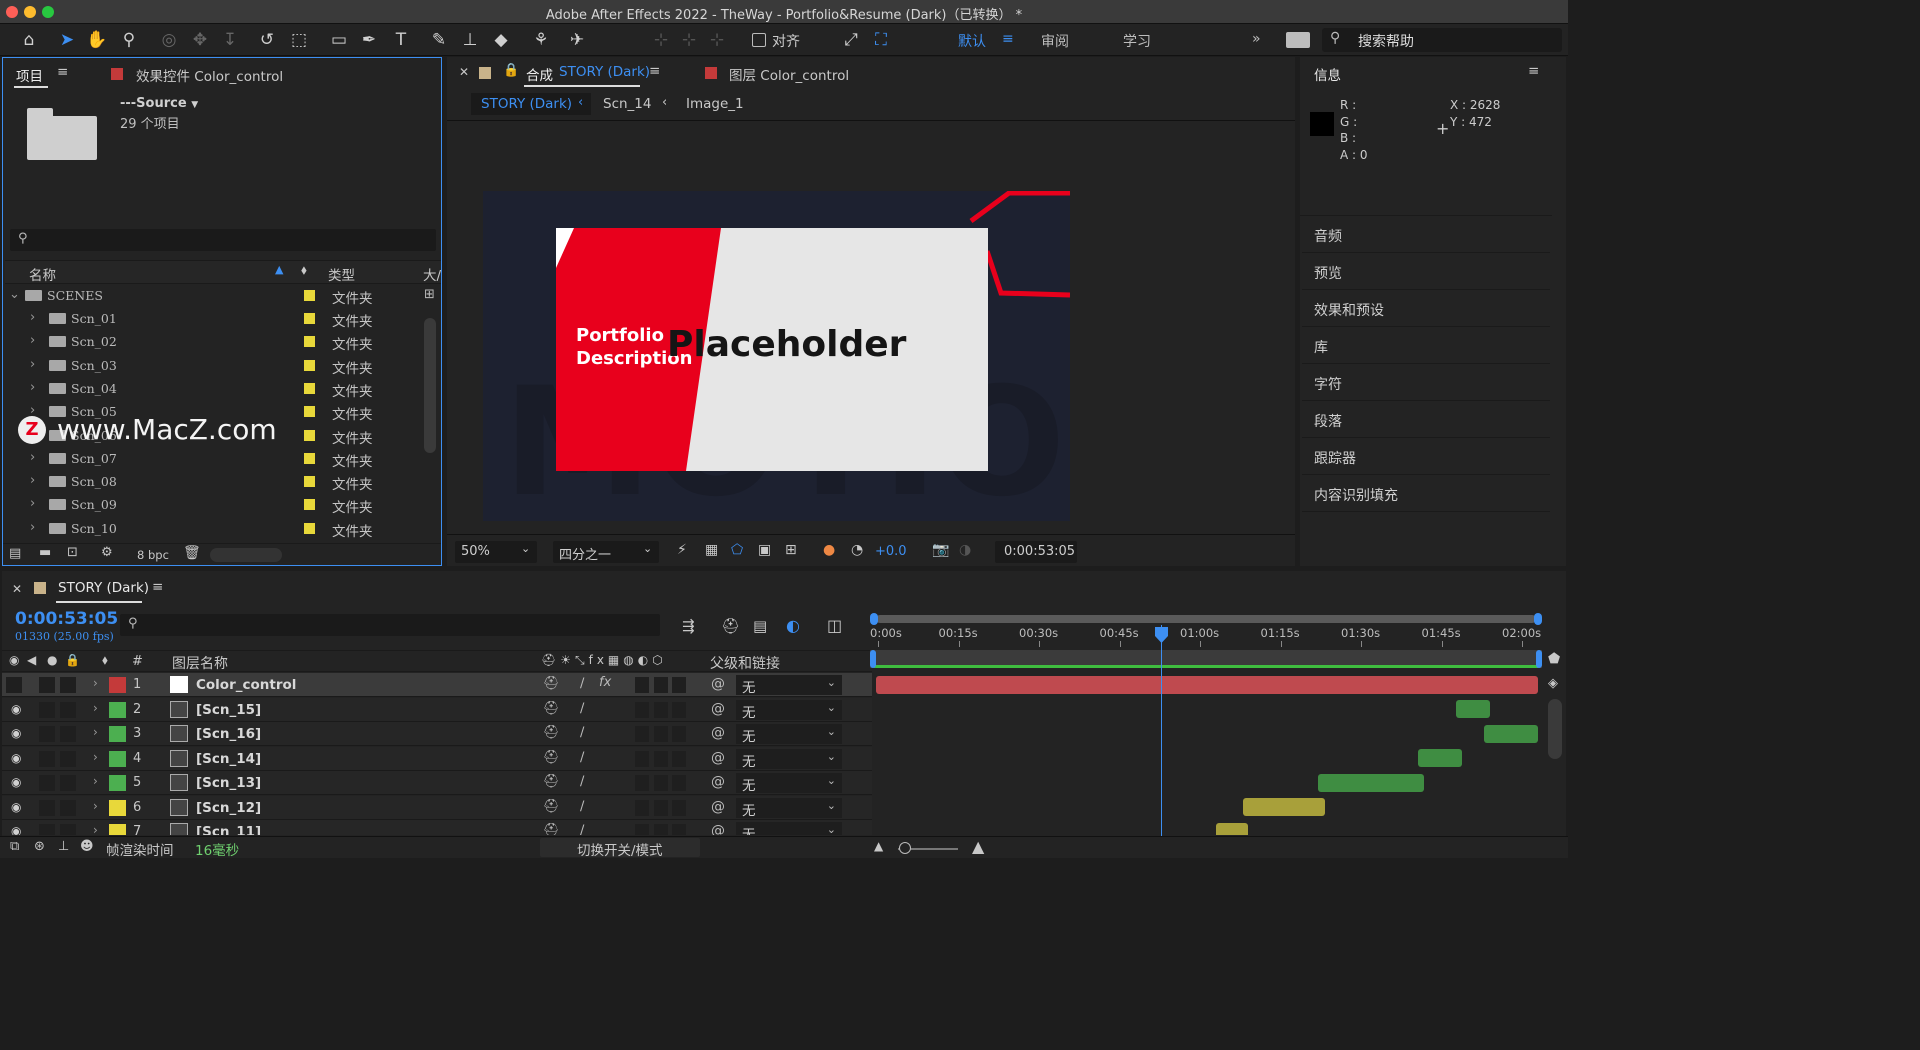  I want to click on zoom-select: 50% ⌄, so click(496, 552).